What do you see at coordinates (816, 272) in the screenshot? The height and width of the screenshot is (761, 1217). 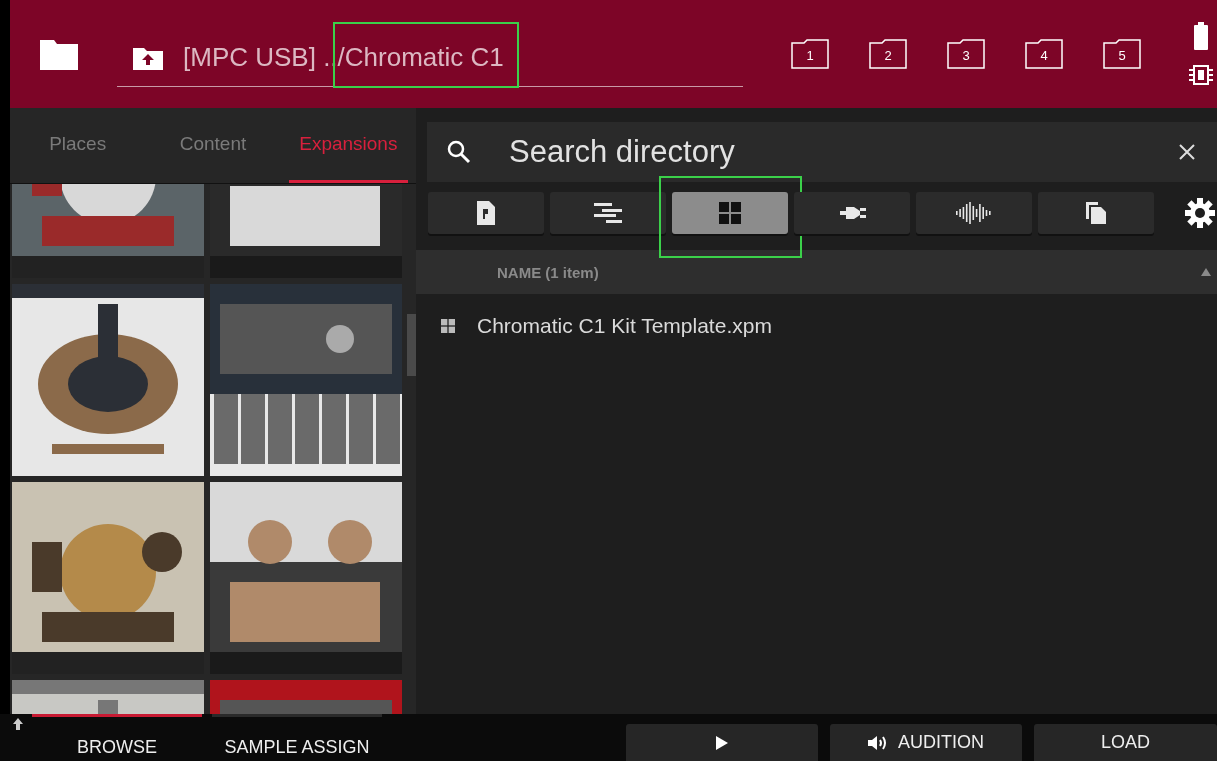 I see `column-header: NAME (1 item)` at bounding box center [816, 272].